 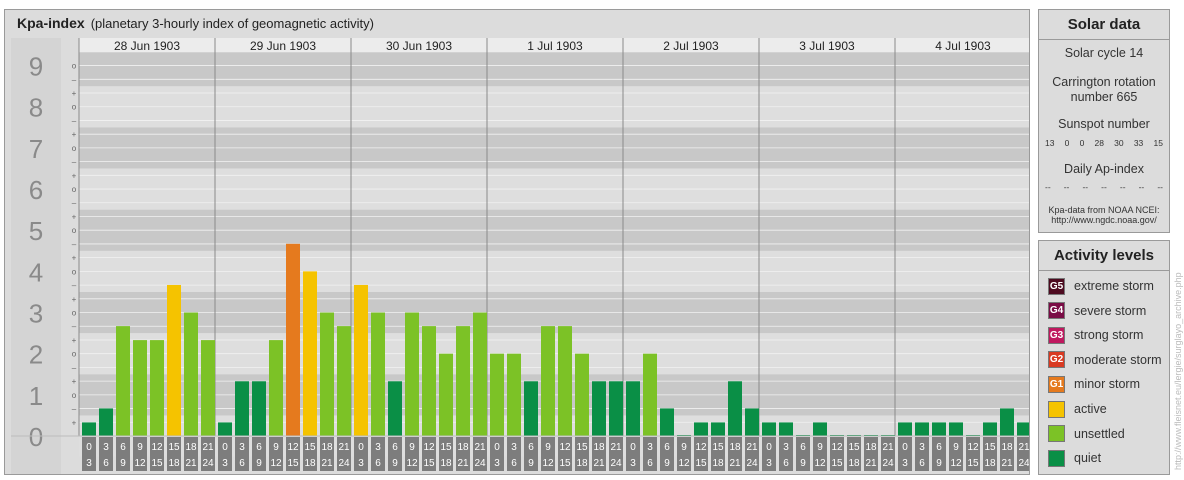 I want to click on legend-label: quiet, so click(x=1088, y=458).